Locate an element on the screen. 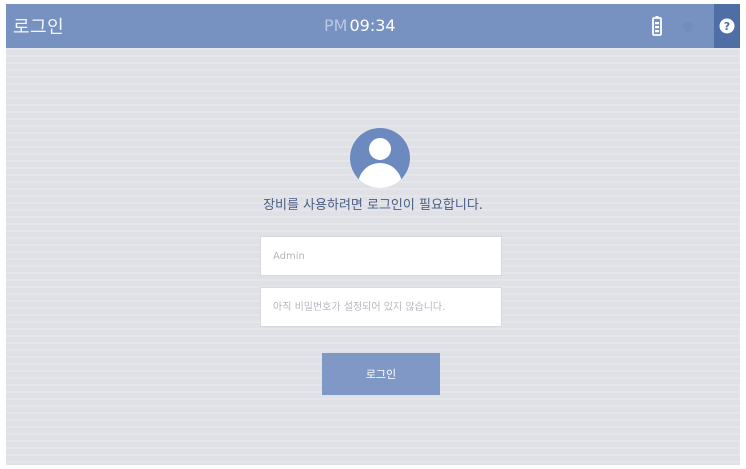 The image size is (746, 469). password-field is located at coordinates (381, 307).